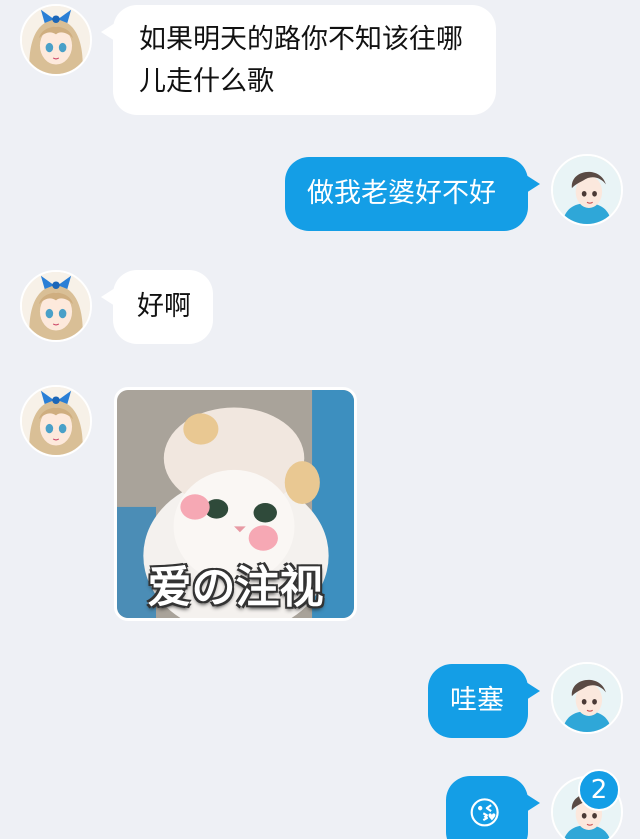  Describe the element at coordinates (401, 193) in the screenshot. I see `message-text: 做我老婆好不好` at that location.